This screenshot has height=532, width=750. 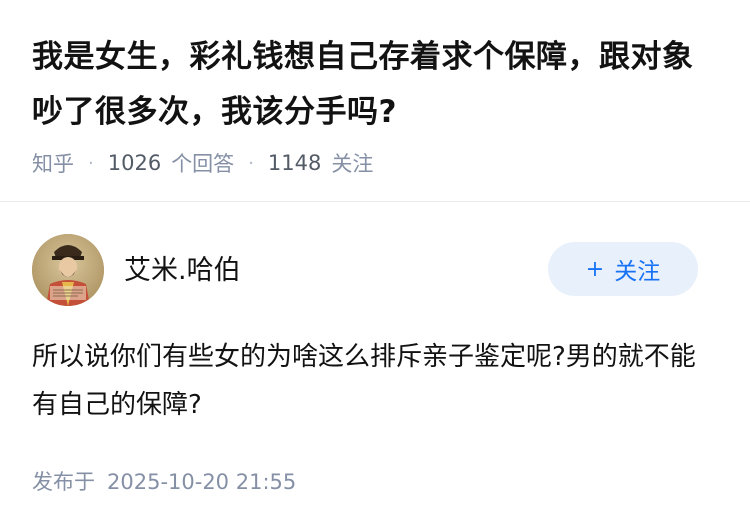 What do you see at coordinates (637, 272) in the screenshot?
I see `follow-button-label: 关注` at bounding box center [637, 272].